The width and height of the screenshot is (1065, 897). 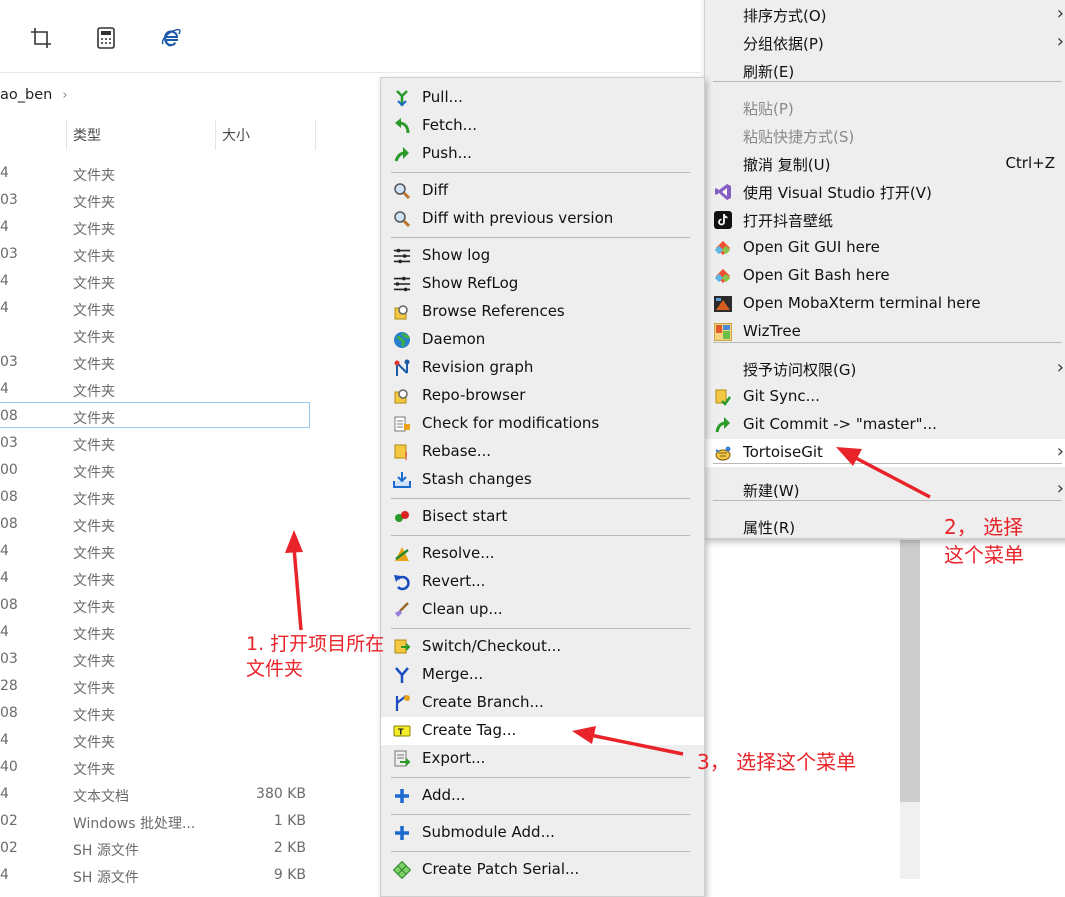 I want to click on annotation-step1-line1: 1. 打开项目所在, so click(x=315, y=644).